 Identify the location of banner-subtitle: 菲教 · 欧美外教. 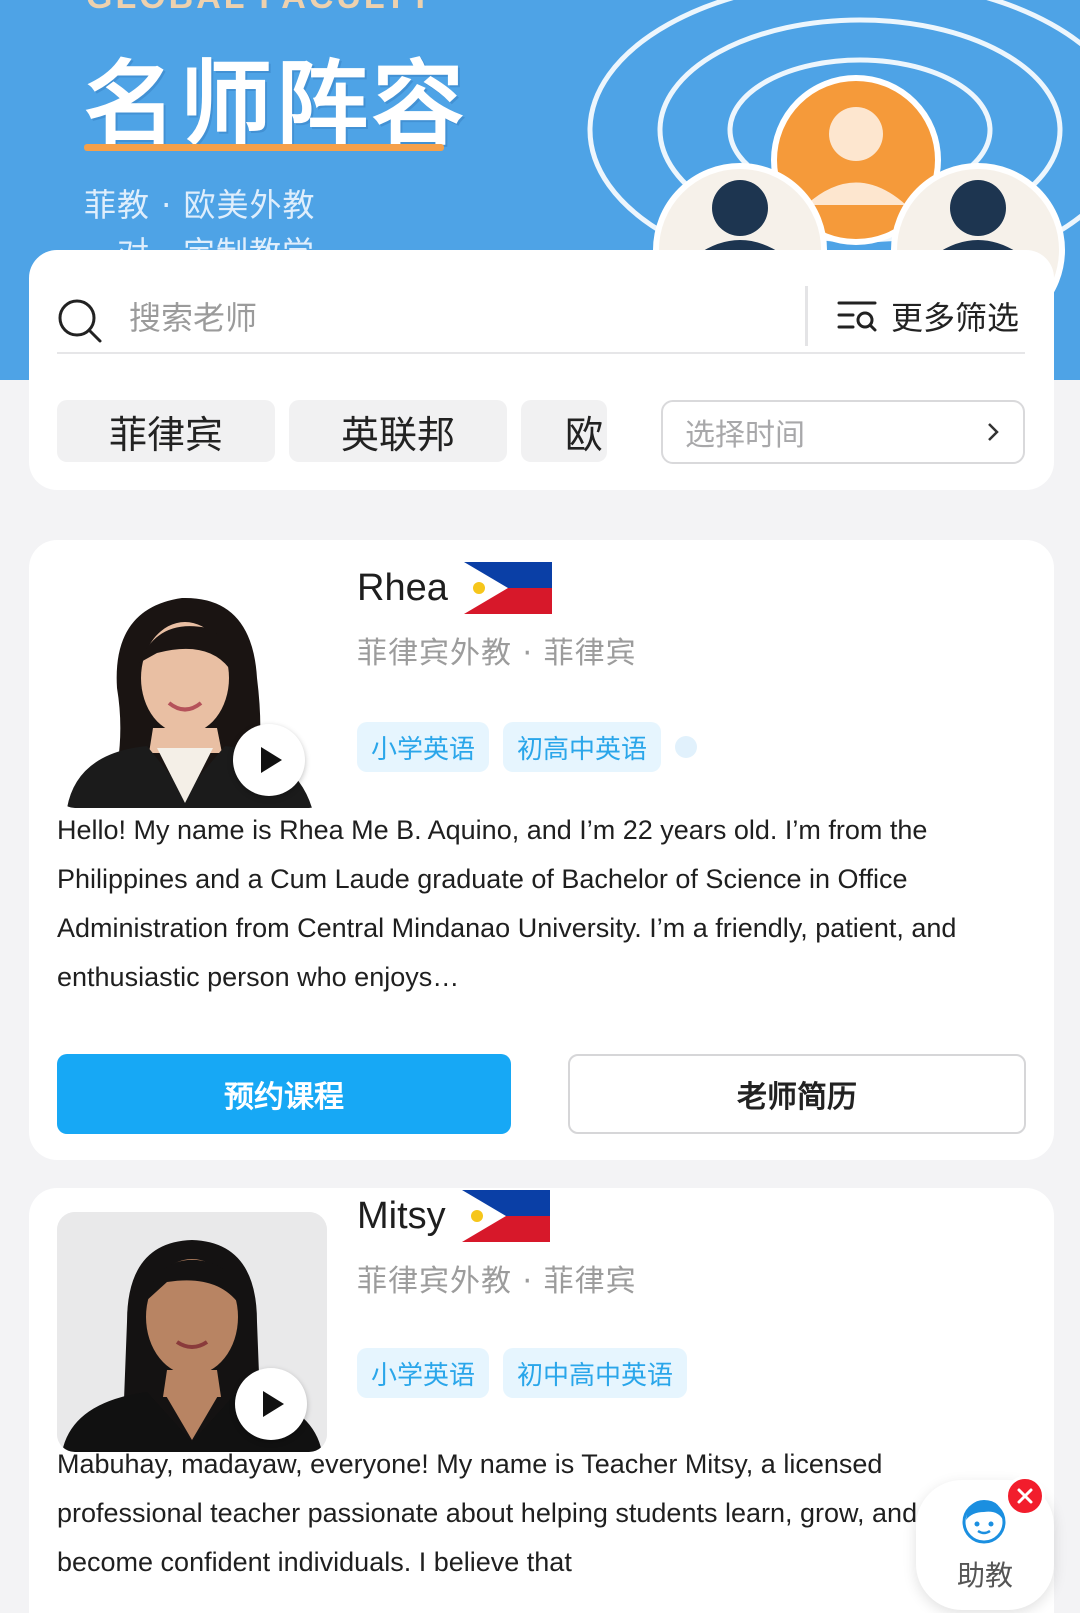
(200, 205).